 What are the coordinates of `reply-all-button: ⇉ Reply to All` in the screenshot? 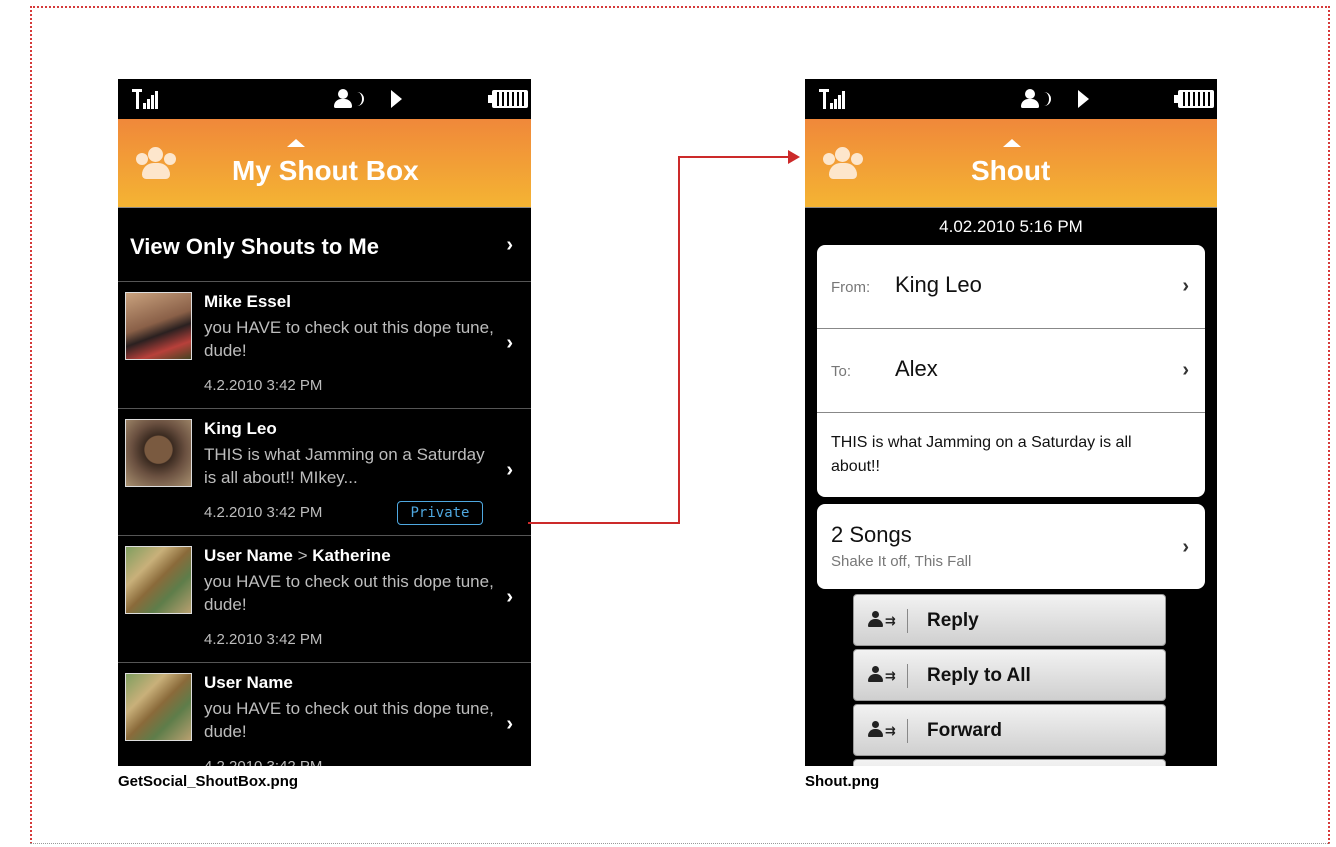 It's located at (1009, 675).